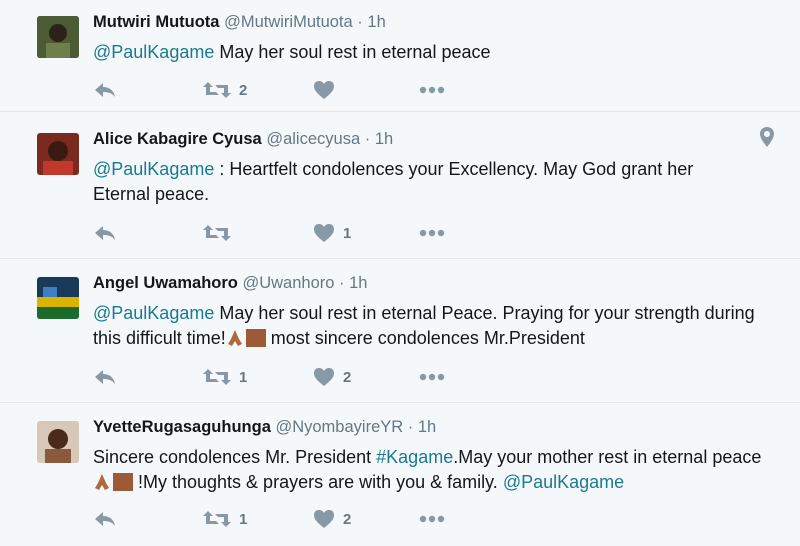 The image size is (800, 546). I want to click on user-handle: @alicecyusa, so click(313, 139).